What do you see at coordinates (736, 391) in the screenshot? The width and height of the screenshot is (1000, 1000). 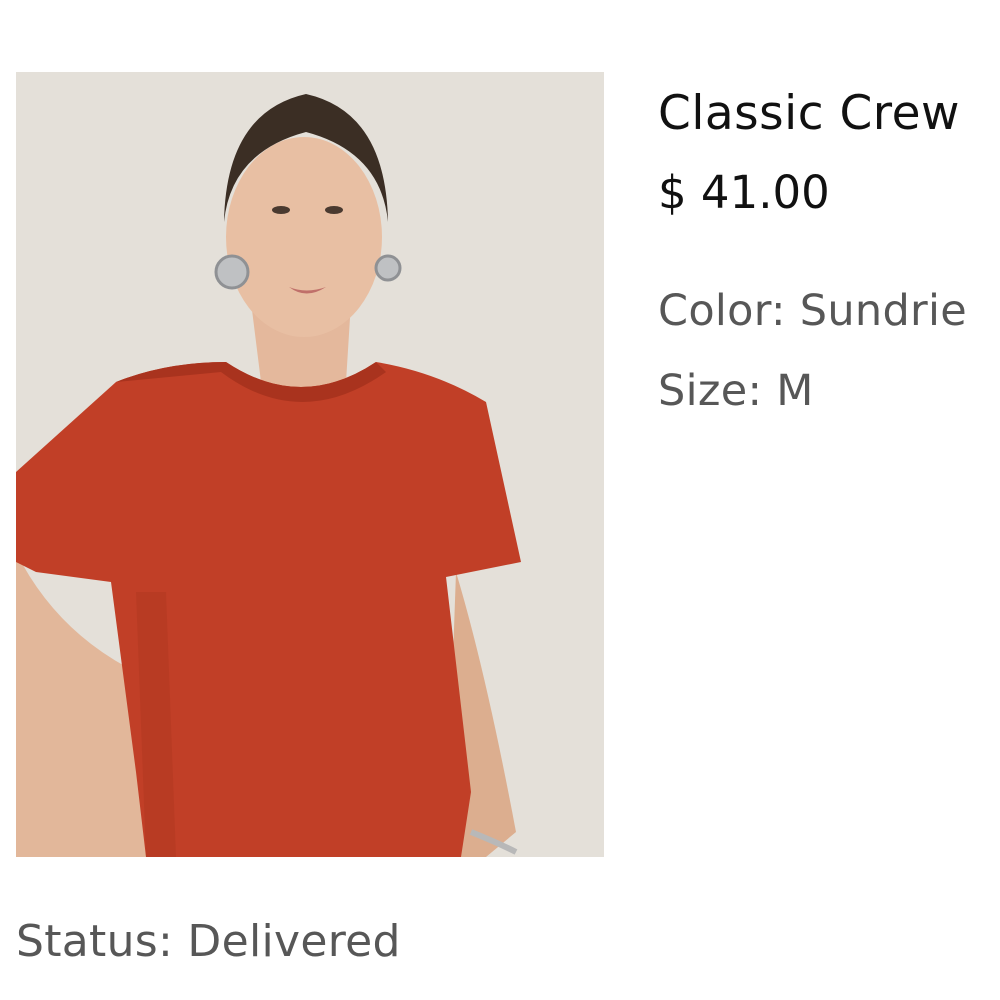 I see `product-size: Size: M` at bounding box center [736, 391].